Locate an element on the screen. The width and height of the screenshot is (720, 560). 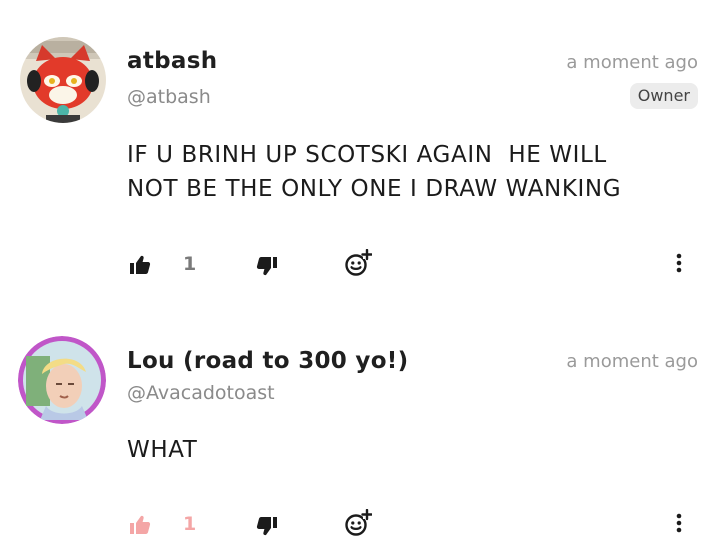
author-name: atbash is located at coordinates (172, 61).